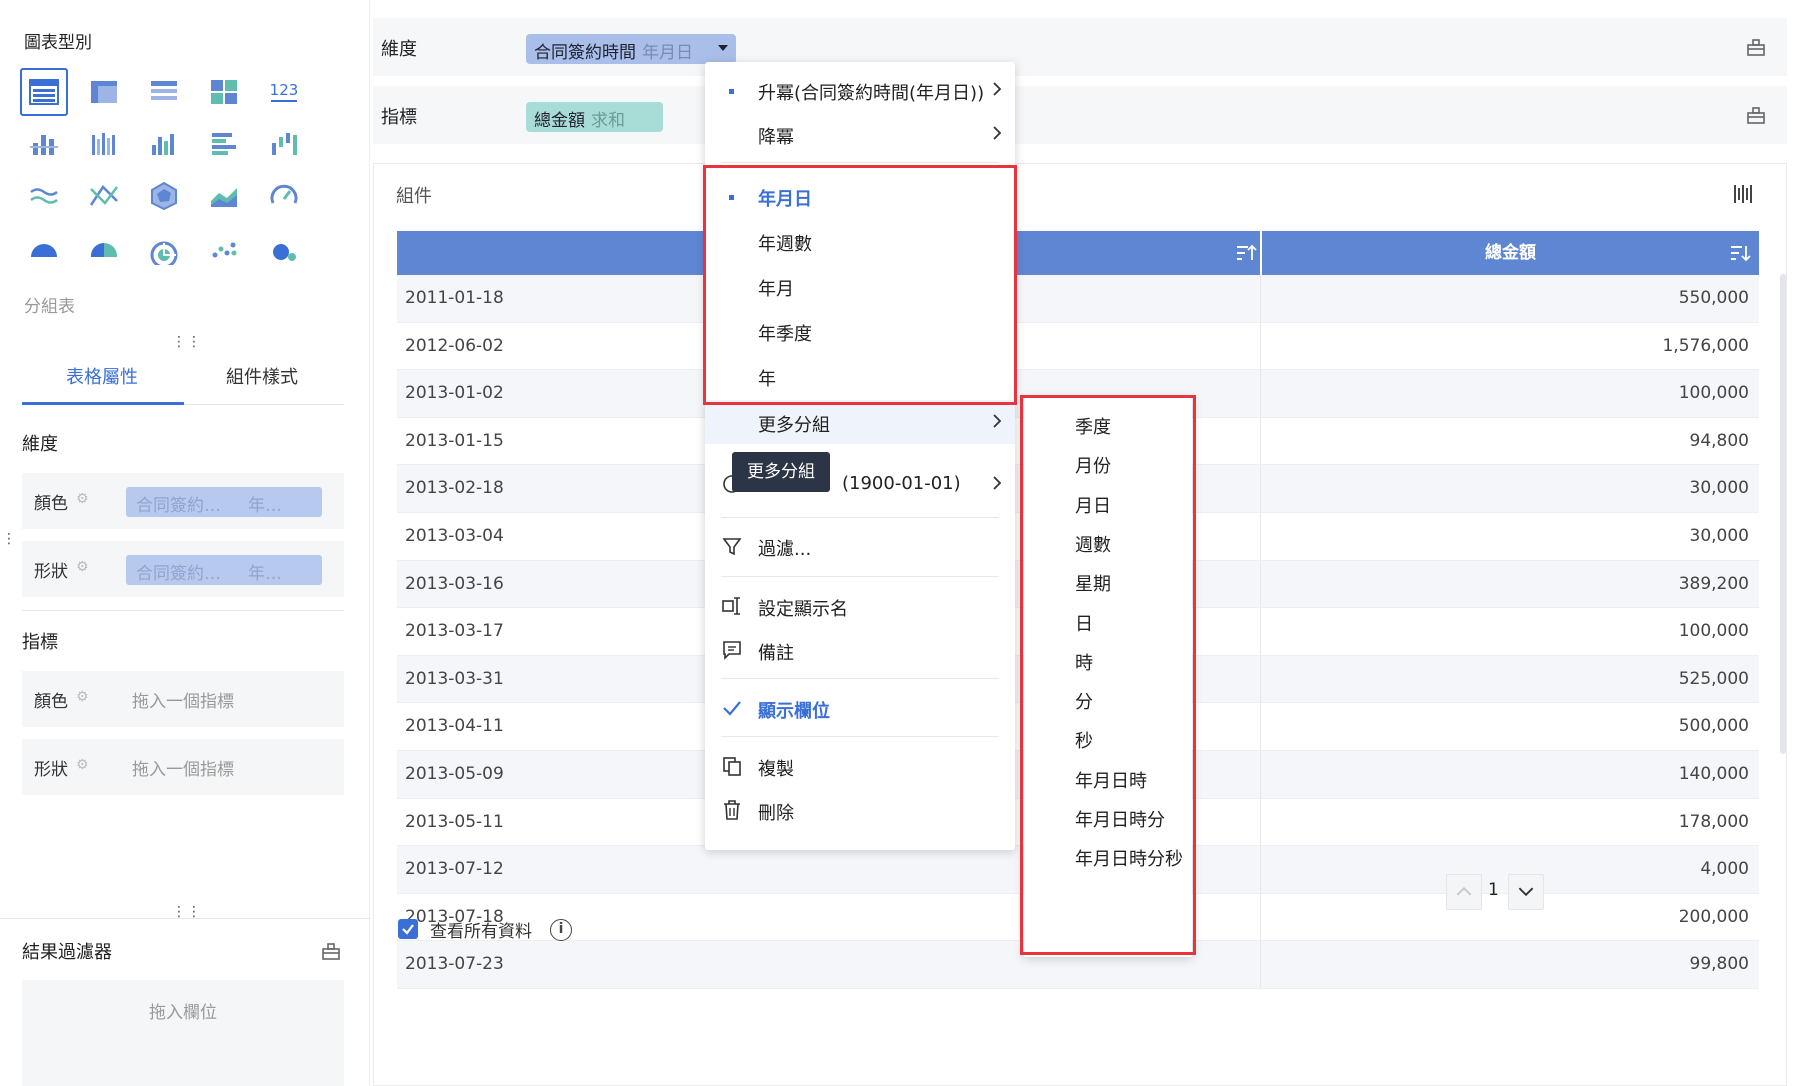  What do you see at coordinates (164, 196) in the screenshot?
I see `radar-chart-icon` at bounding box center [164, 196].